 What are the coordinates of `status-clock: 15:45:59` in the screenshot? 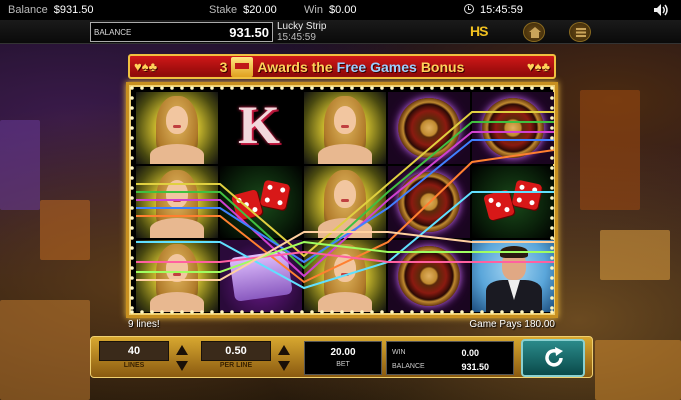 It's located at (493, 10).